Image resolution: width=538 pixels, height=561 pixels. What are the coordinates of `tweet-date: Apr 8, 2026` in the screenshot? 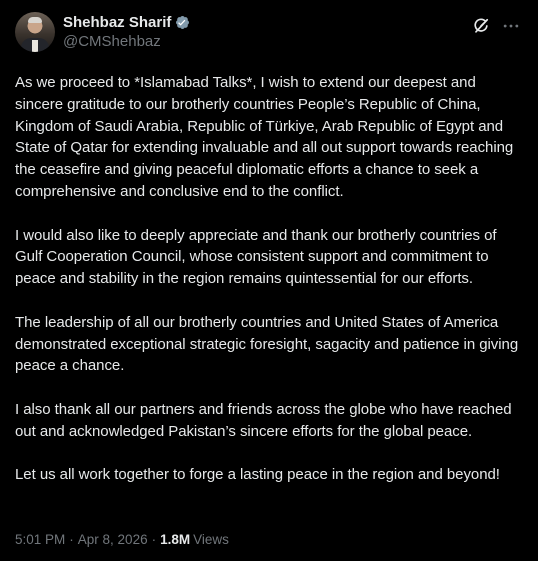 It's located at (113, 539).